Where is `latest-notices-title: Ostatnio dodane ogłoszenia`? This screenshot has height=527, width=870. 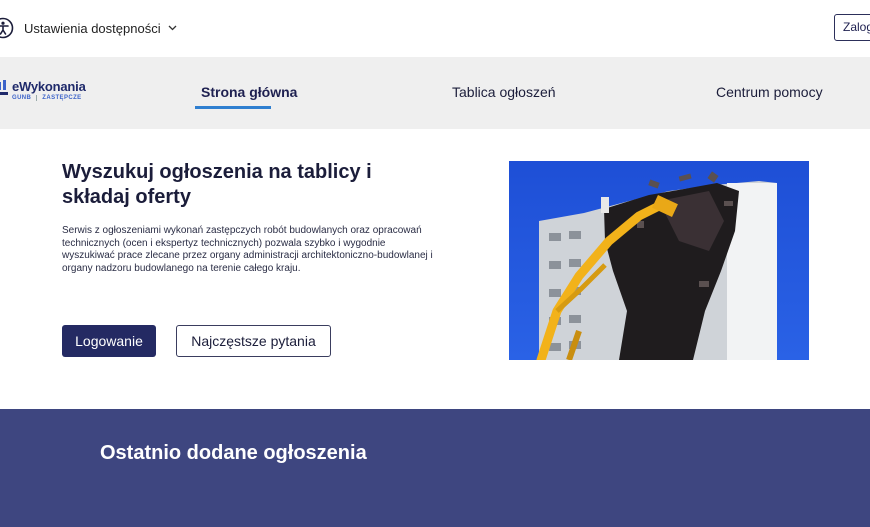 latest-notices-title: Ostatnio dodane ogłoszenia is located at coordinates (233, 453).